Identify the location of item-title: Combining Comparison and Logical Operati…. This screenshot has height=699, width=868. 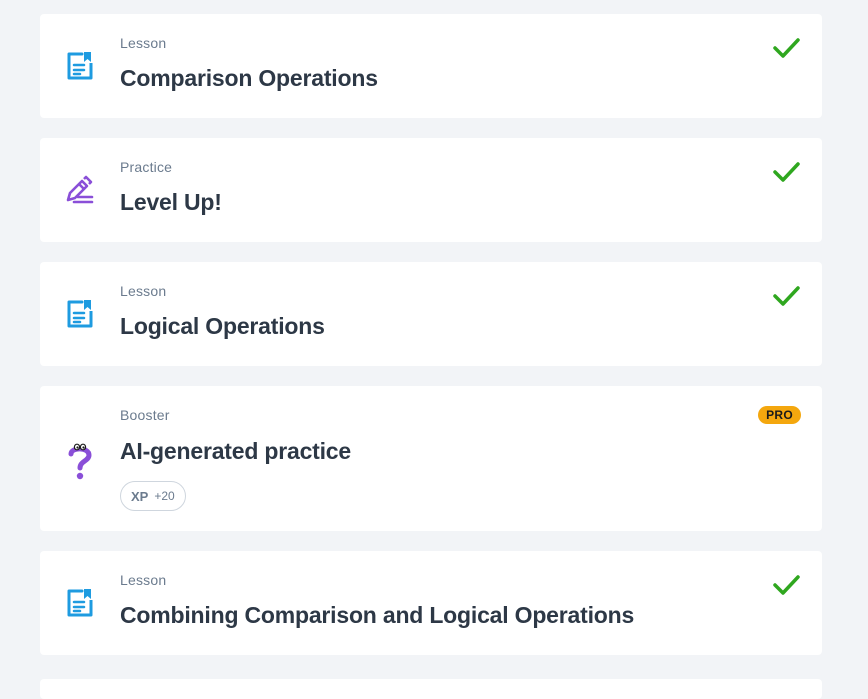
(377, 615).